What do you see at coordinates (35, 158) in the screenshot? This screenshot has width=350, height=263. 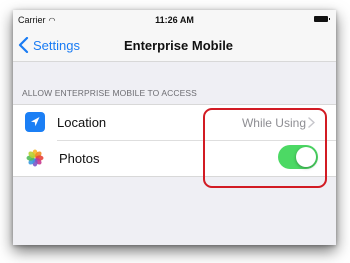 I see `photos-flower-icon` at bounding box center [35, 158].